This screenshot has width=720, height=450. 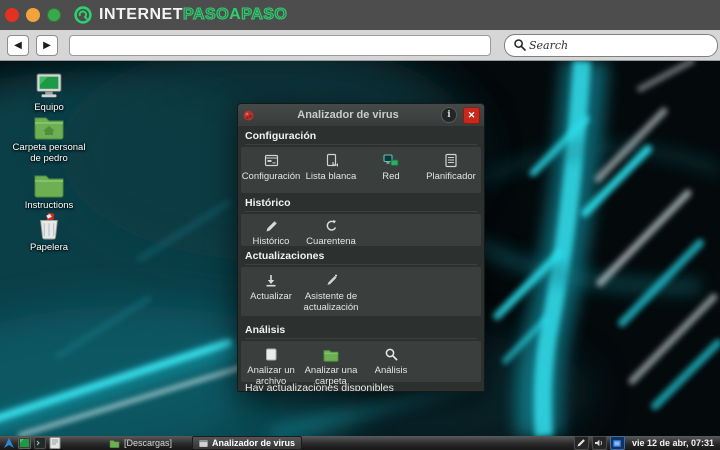 I want to click on traffic-close-button, so click(x=12, y=15).